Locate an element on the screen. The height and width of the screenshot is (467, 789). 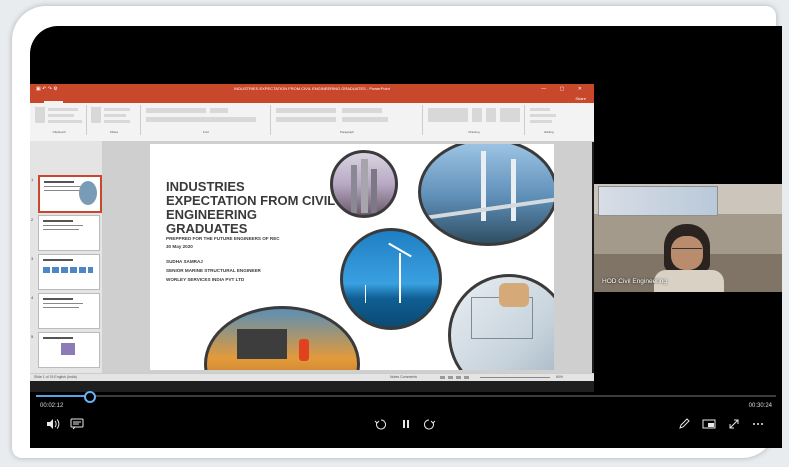
zoom-level: 60% is located at coordinates (559, 377).